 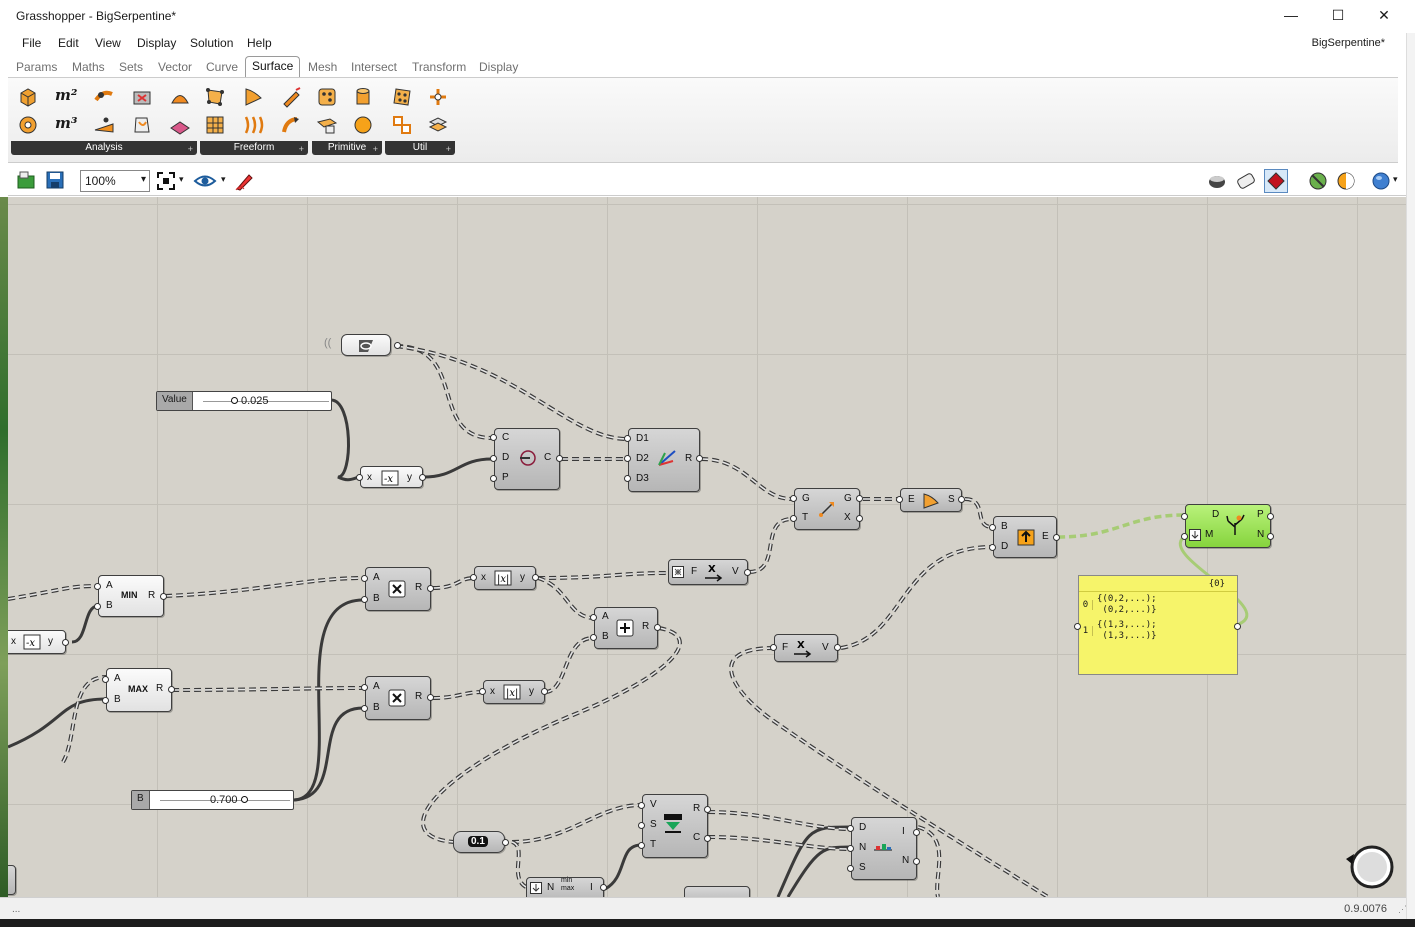 What do you see at coordinates (363, 97) in the screenshot?
I see `cylinder-icon` at bounding box center [363, 97].